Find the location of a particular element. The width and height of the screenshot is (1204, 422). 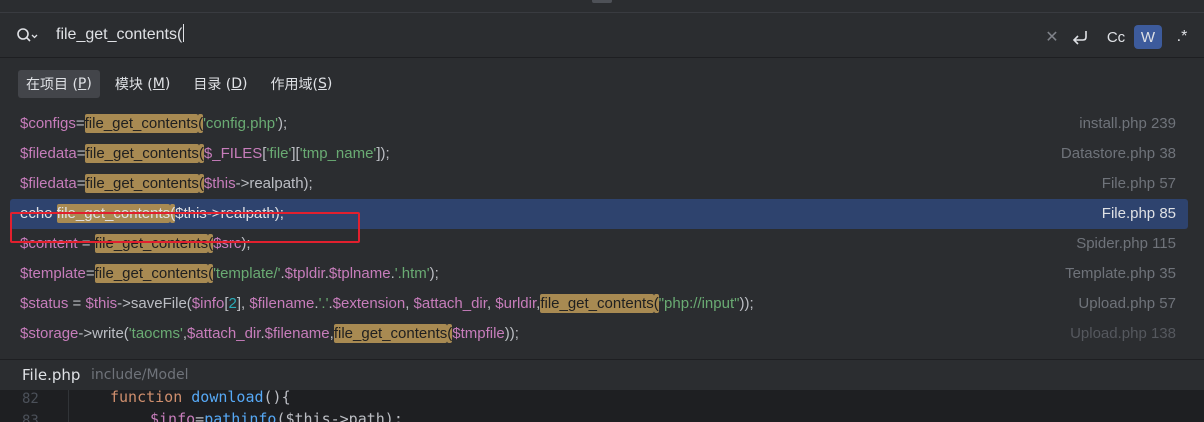

code-token: )); is located at coordinates (511, 333).